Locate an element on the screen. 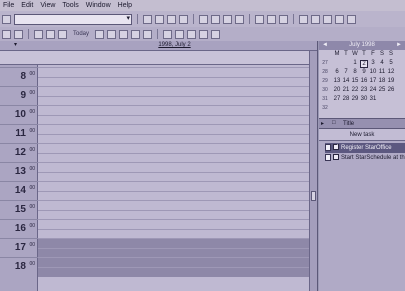  task-sort-icon: ▸ is located at coordinates (322, 123).